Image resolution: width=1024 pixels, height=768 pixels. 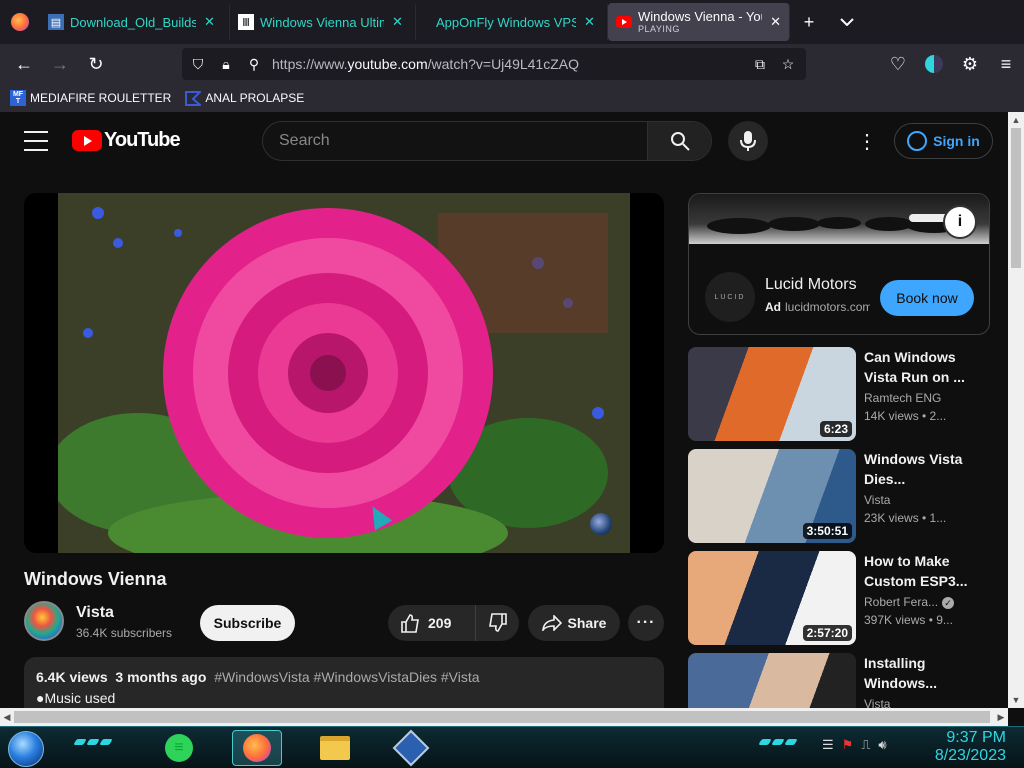 What do you see at coordinates (36, 141) in the screenshot?
I see `guide-menu-icon` at bounding box center [36, 141].